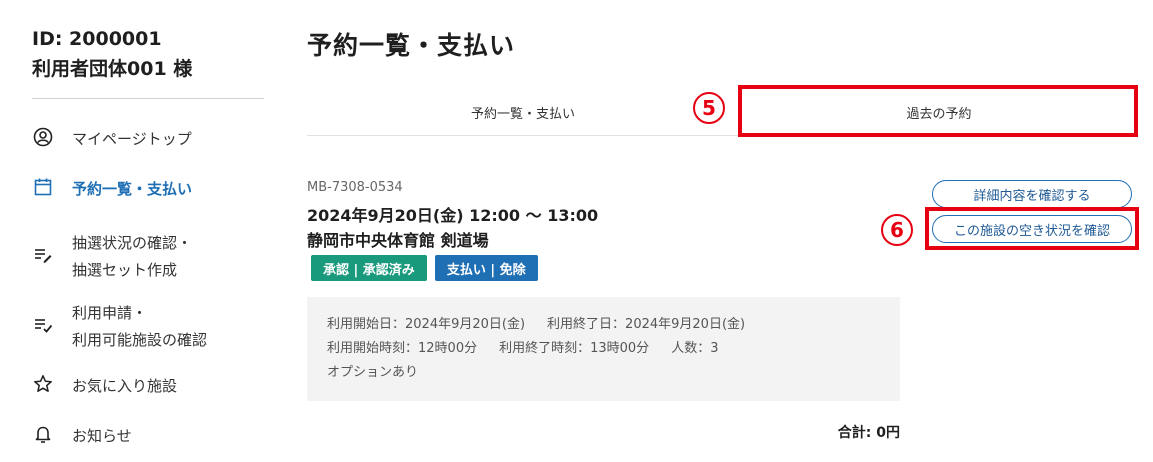 This screenshot has width=1153, height=462. I want to click on detail-start-date: 利用開始日：2024年9月20日(金), so click(426, 324).